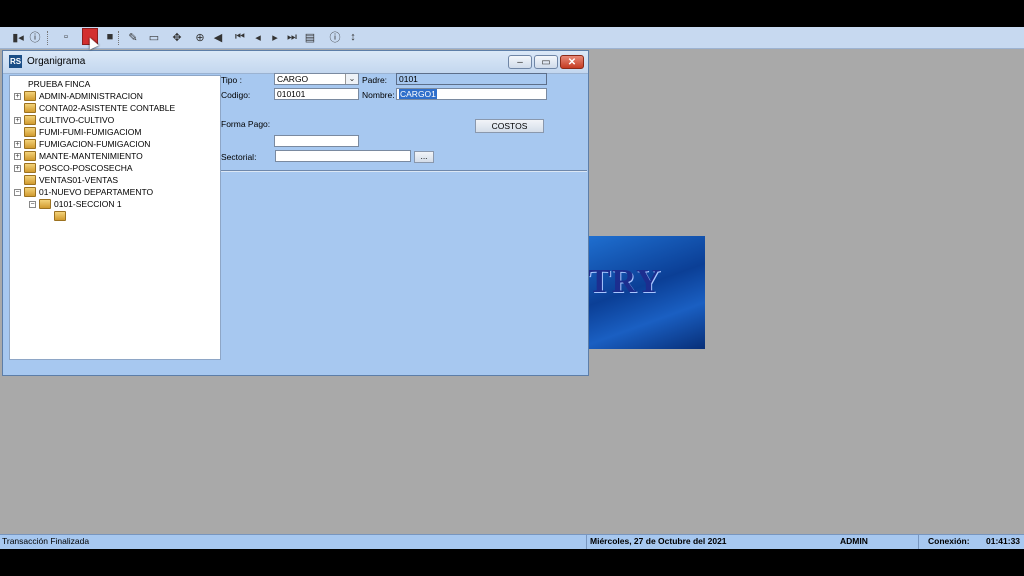  I want to click on help-icon: ⓘ, so click(35, 37).